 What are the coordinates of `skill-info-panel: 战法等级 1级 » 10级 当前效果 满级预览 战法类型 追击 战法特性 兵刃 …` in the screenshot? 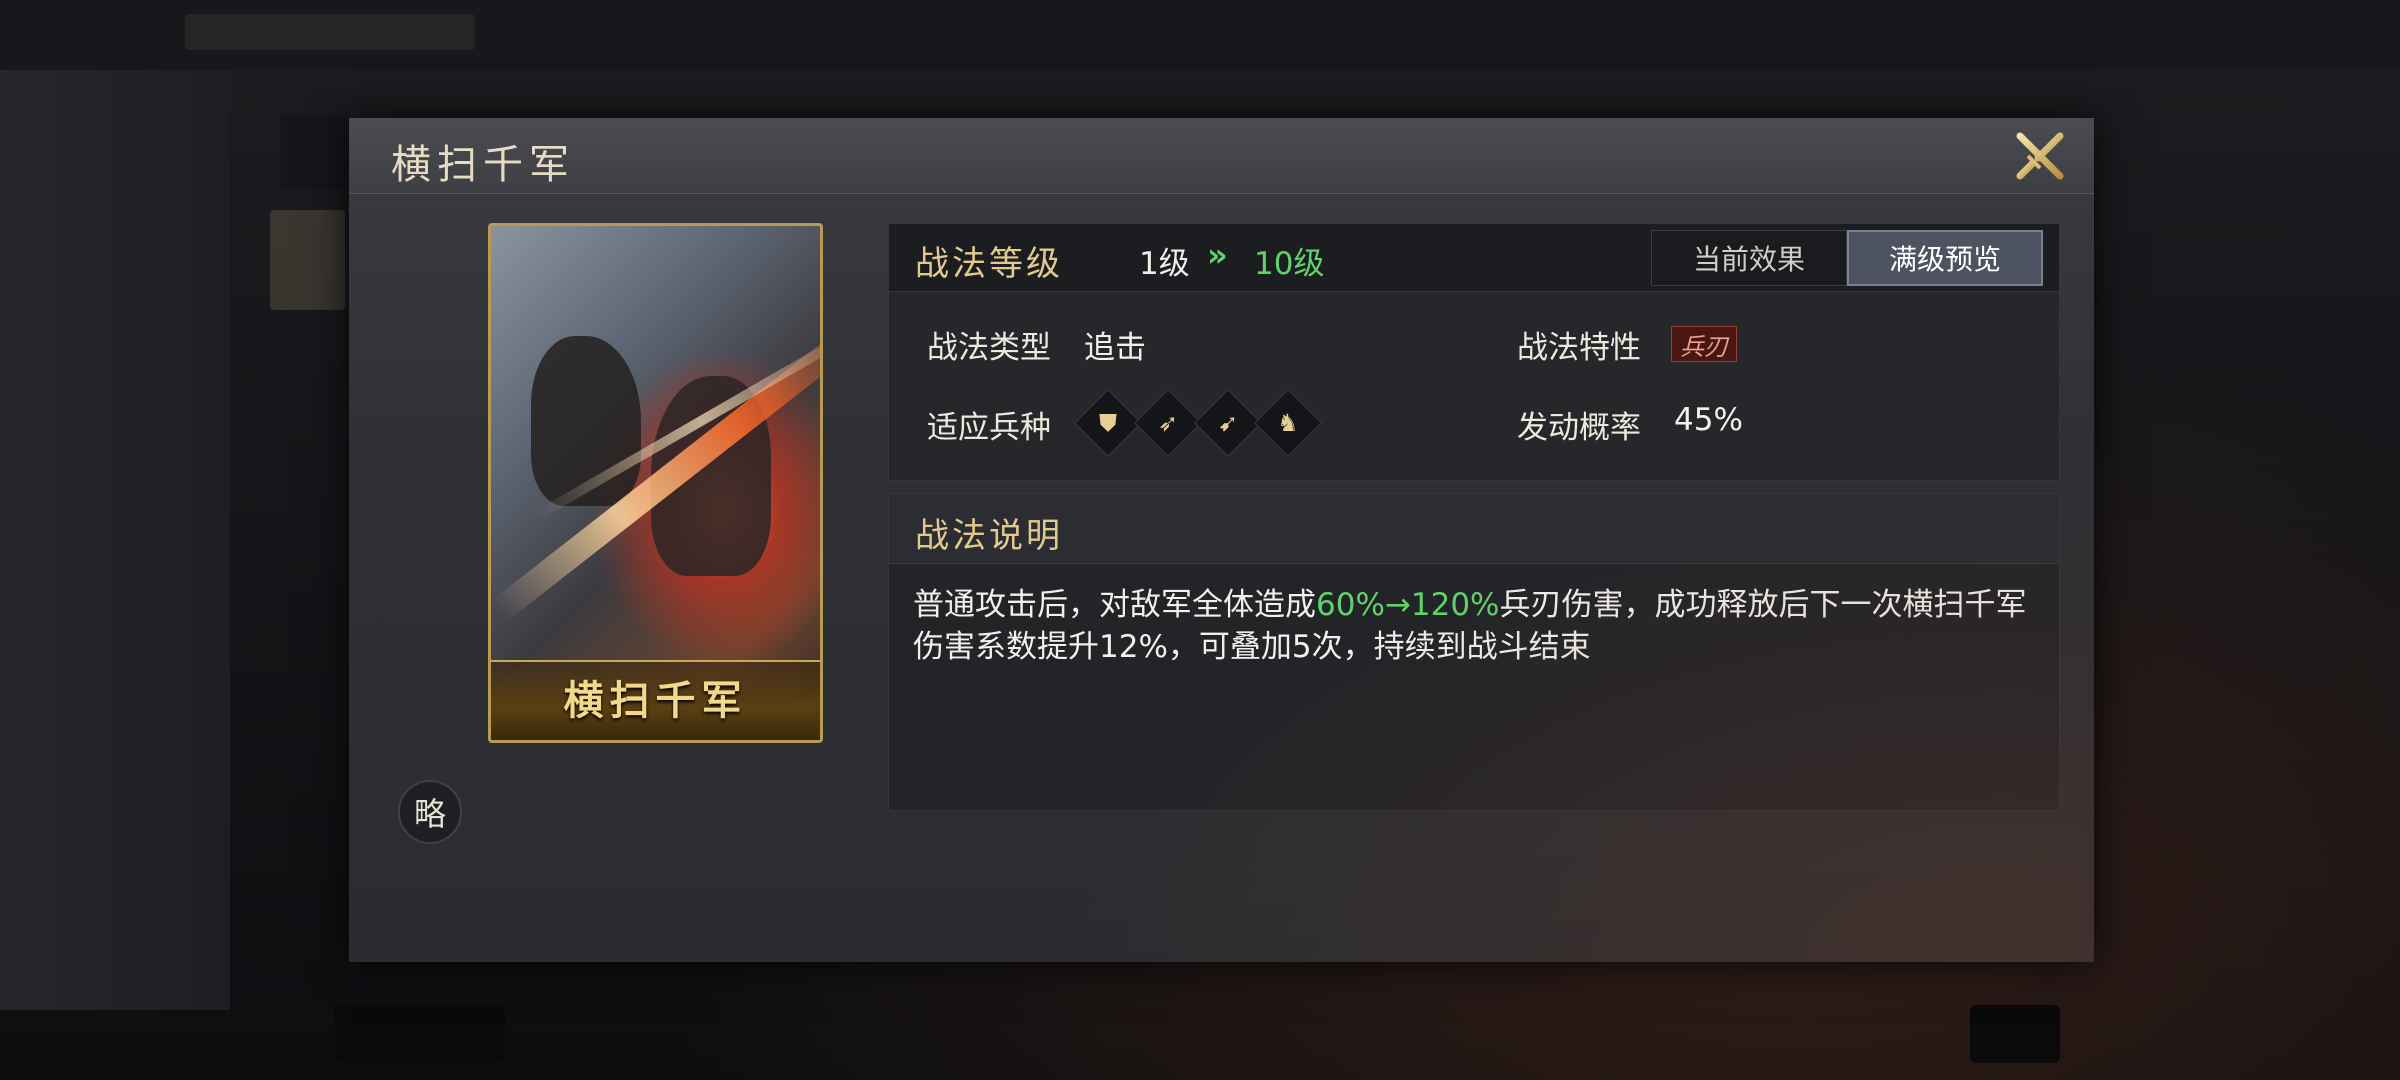 It's located at (1474, 352).